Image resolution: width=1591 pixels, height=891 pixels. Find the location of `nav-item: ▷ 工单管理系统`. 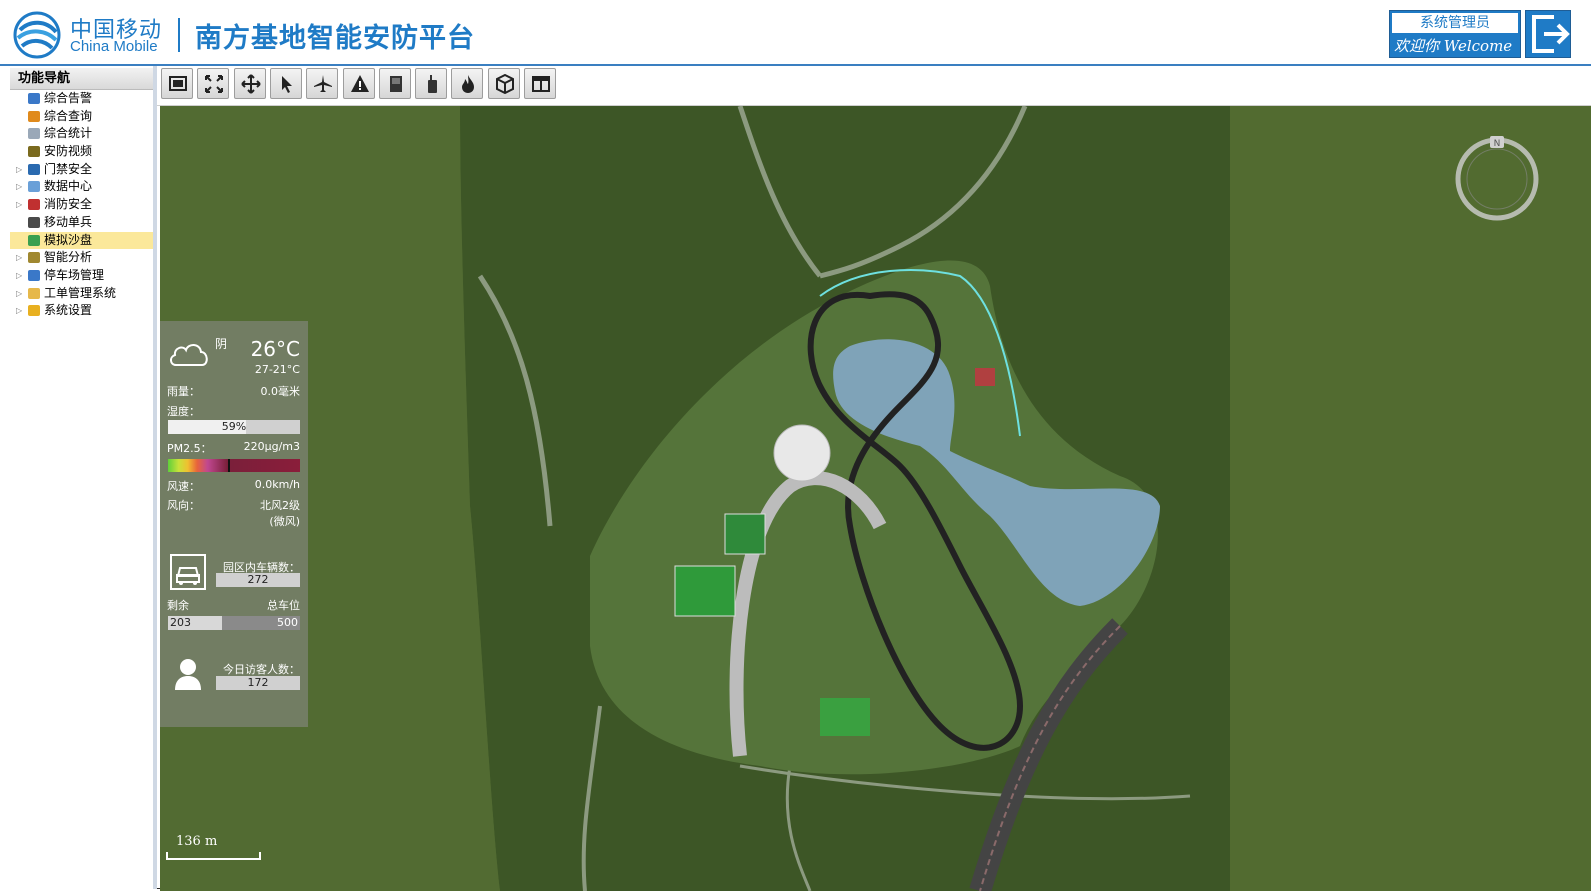

nav-item: ▷ 工单管理系统 is located at coordinates (81, 294).